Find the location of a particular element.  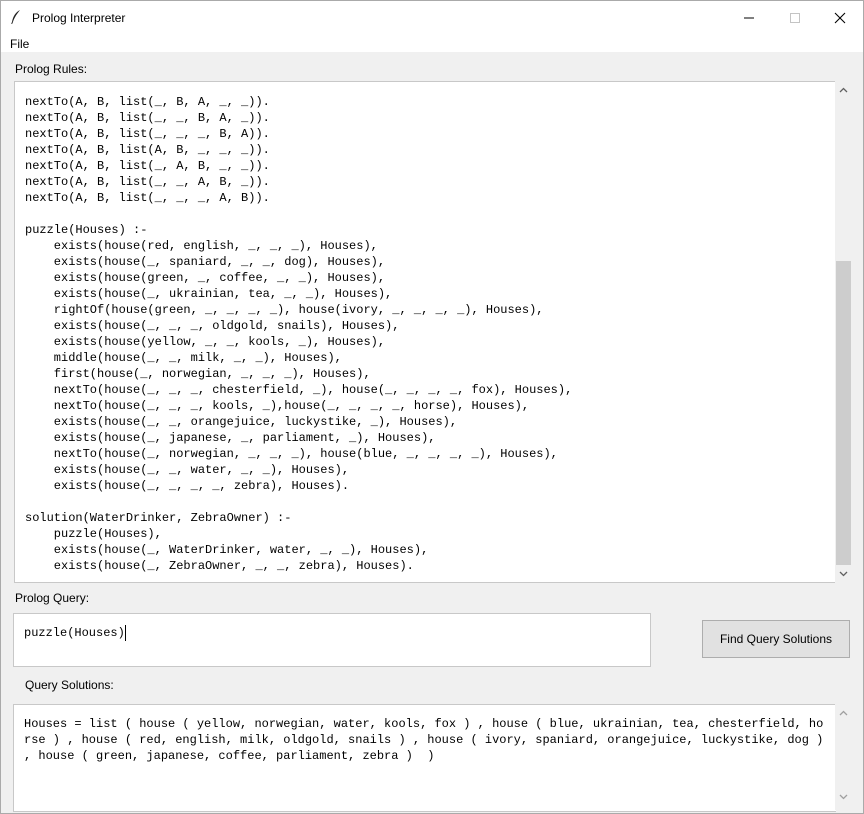

minimize-icon is located at coordinates (749, 18).